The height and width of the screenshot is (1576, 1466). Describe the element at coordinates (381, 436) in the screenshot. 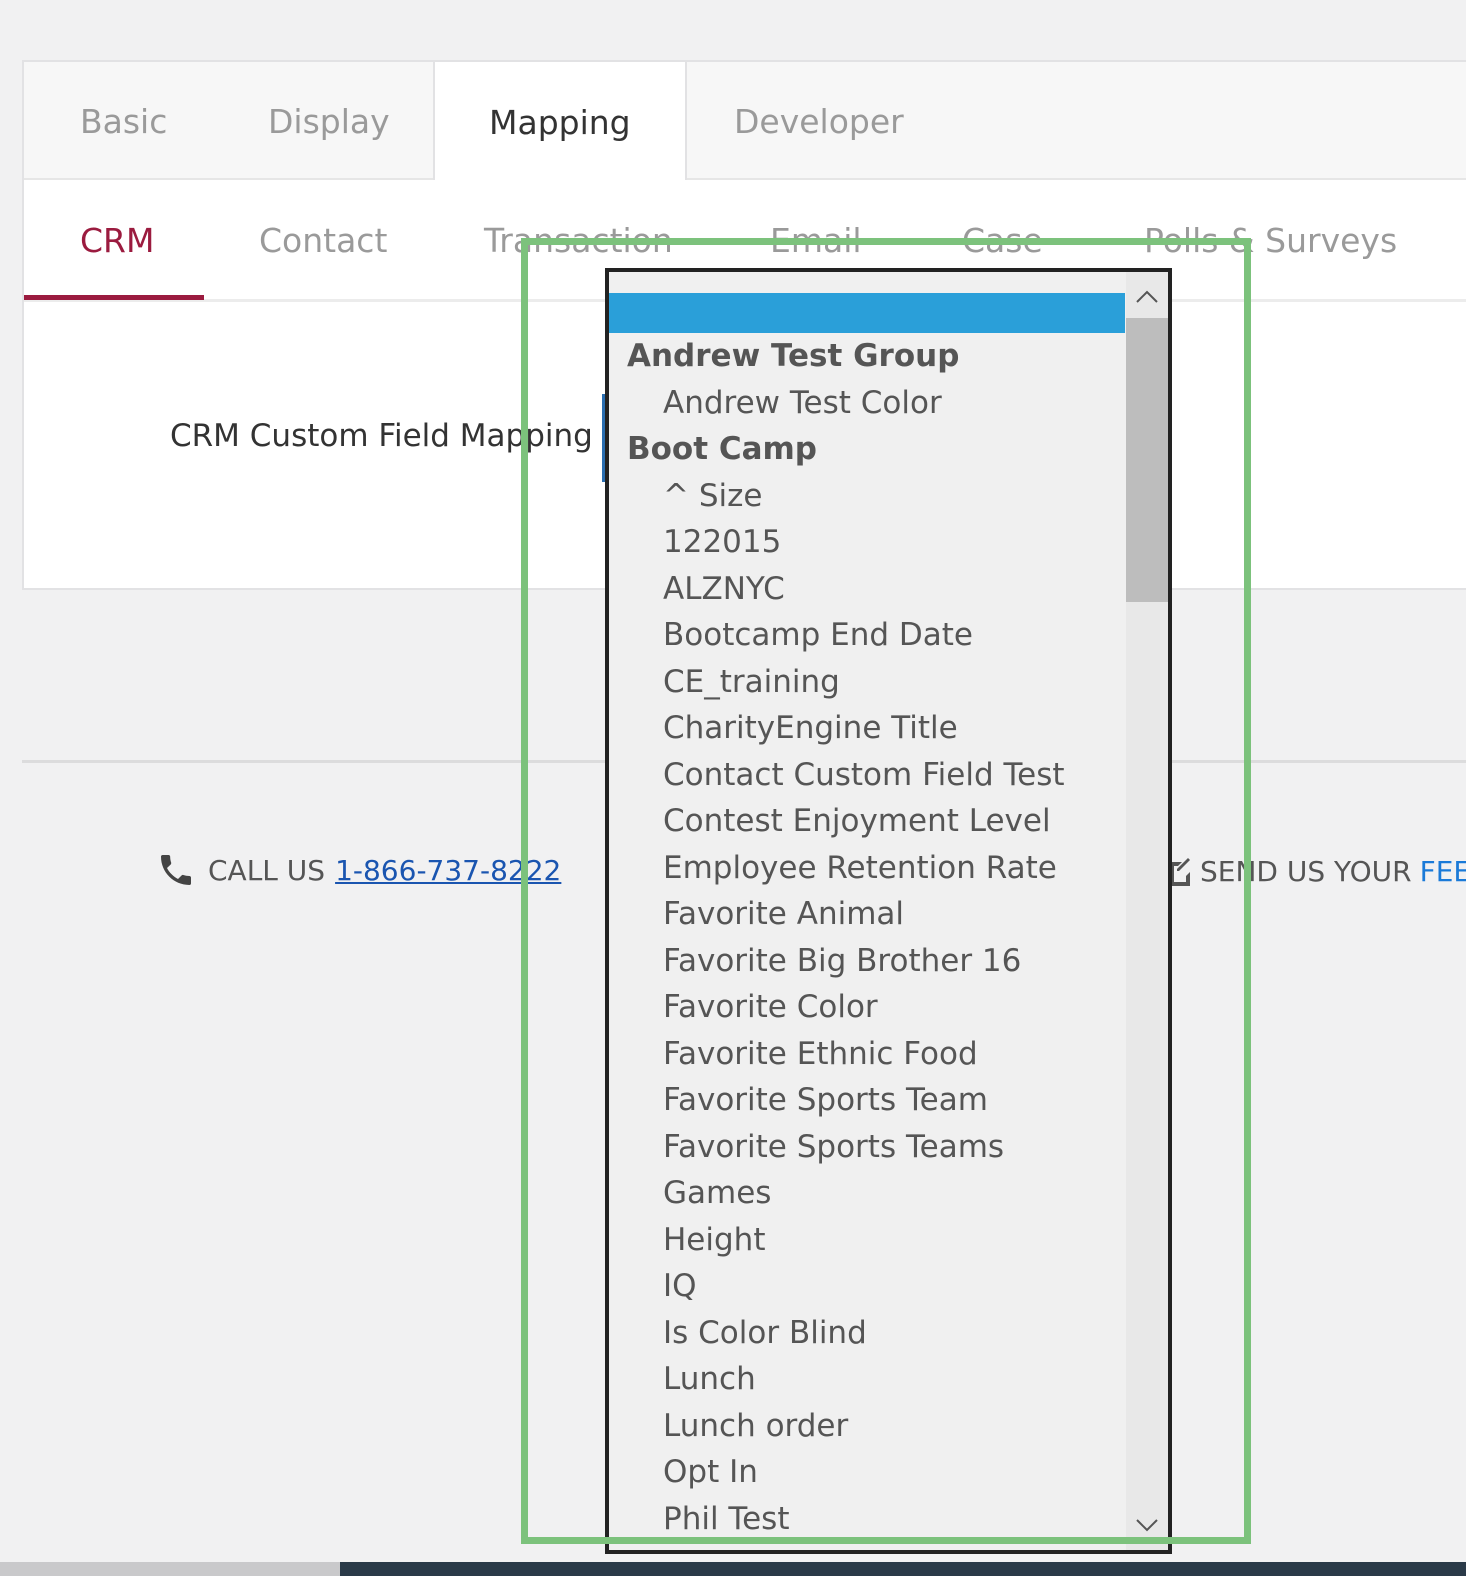

I see `crm-custom-field-mapping-label: CRM Custom Field Mapping` at that location.